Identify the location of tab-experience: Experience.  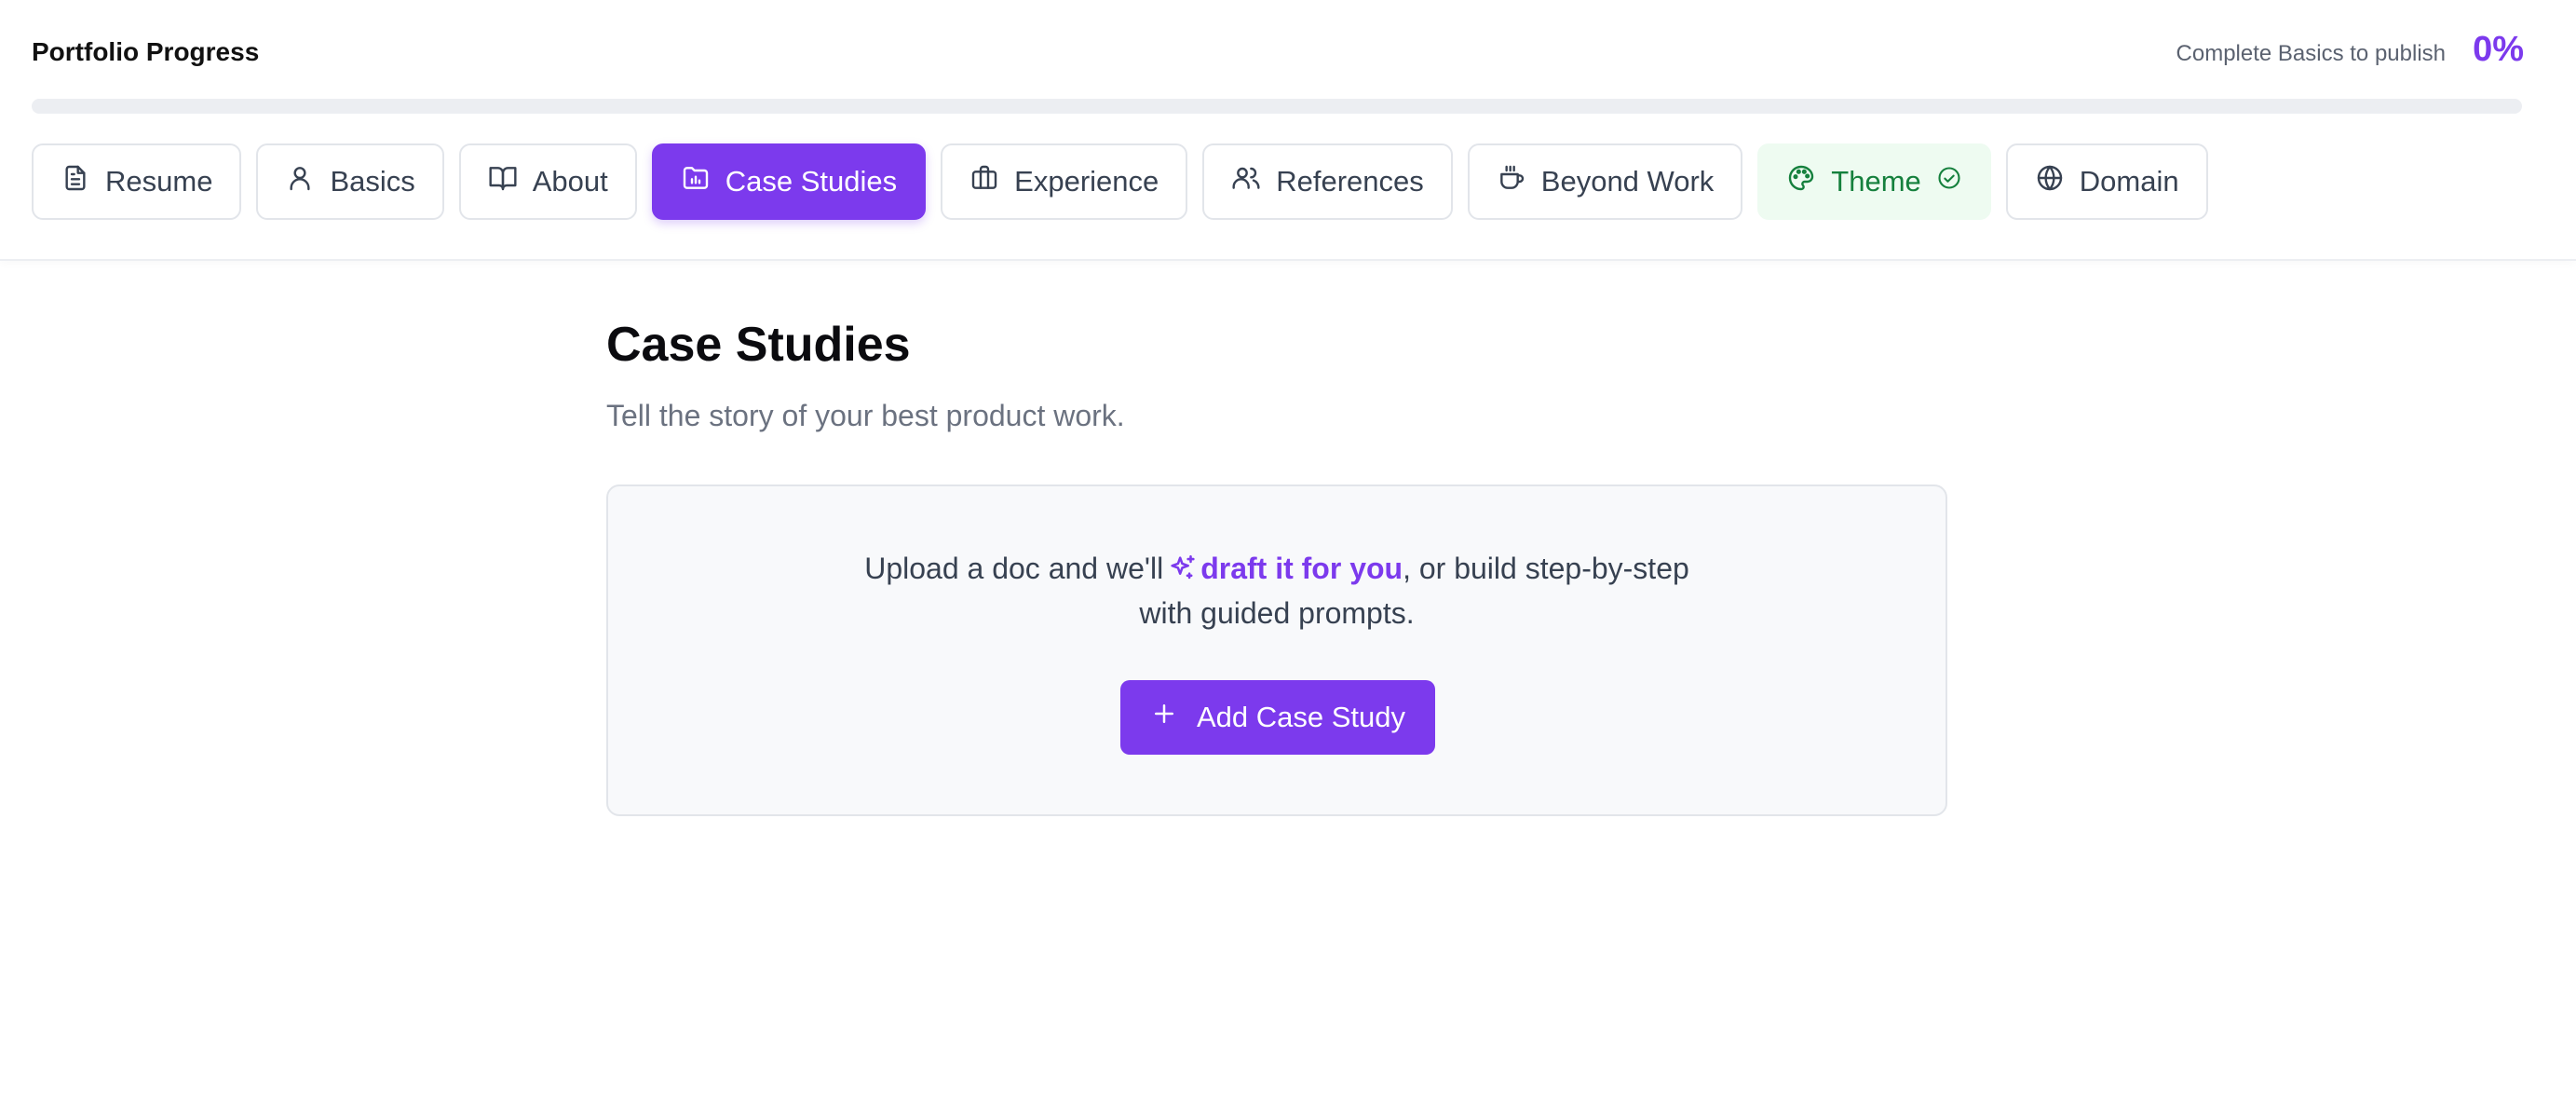
(1064, 181).